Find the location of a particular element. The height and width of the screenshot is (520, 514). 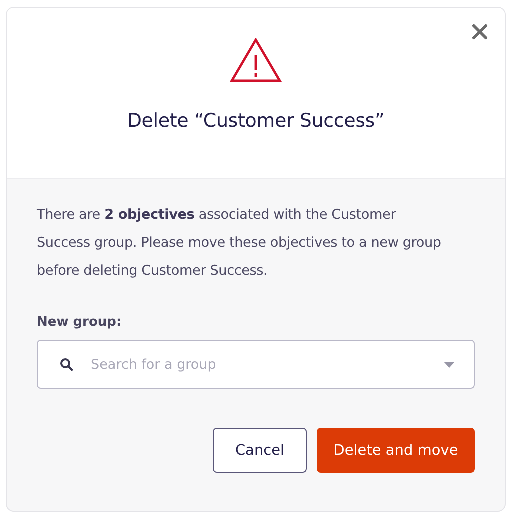

delete-button: Delete and move is located at coordinates (396, 450).